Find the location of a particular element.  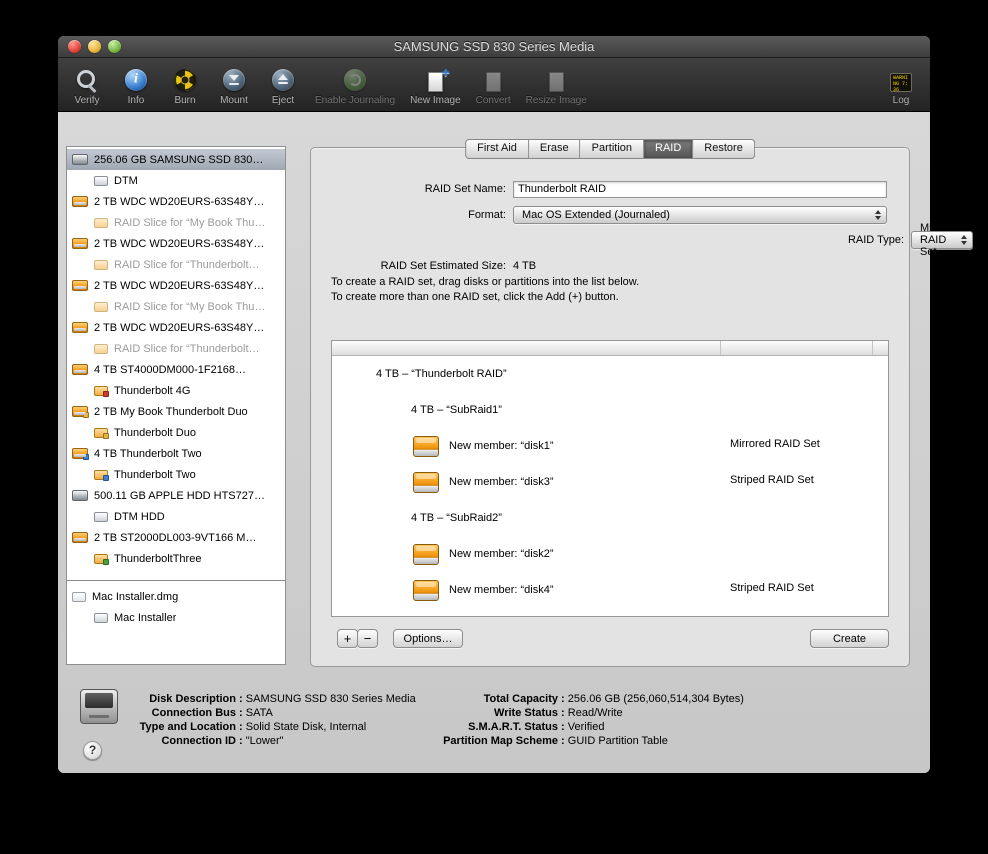

info-value: SATA is located at coordinates (259, 713).